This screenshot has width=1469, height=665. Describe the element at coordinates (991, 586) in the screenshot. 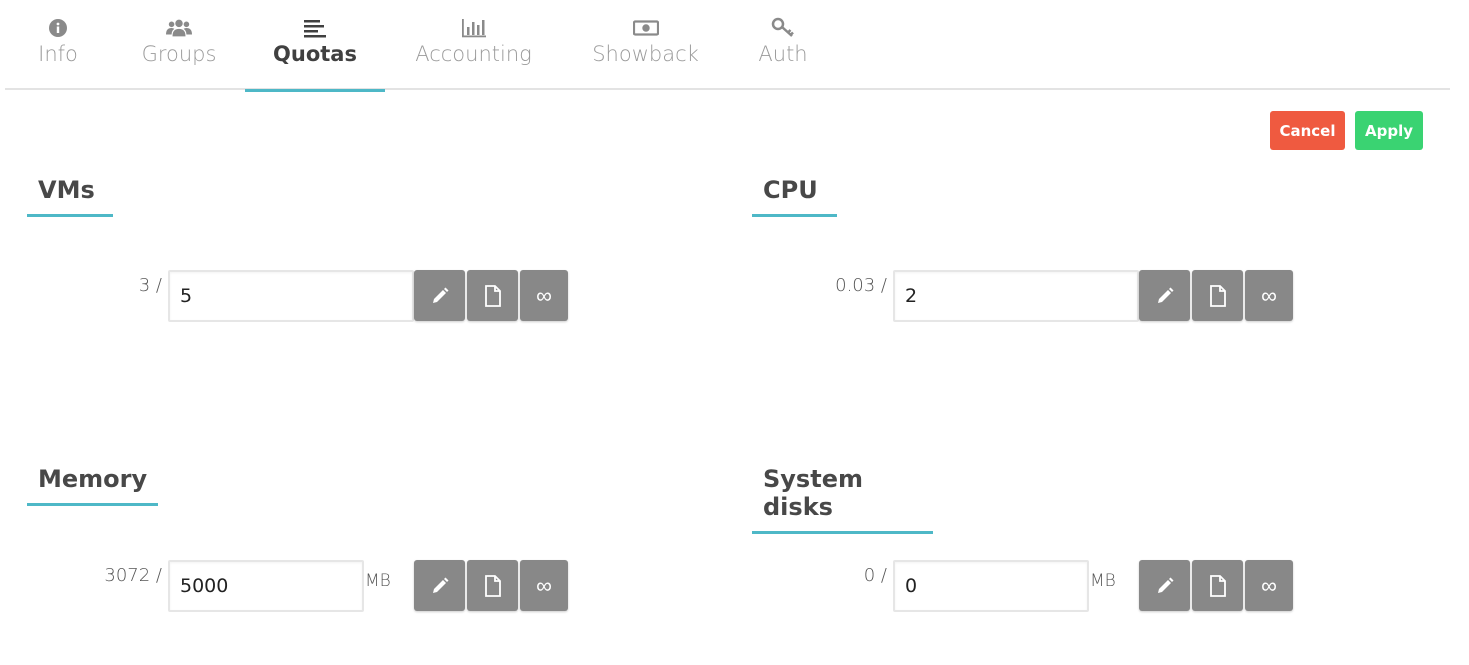

I see `system-disks-quota-input` at that location.